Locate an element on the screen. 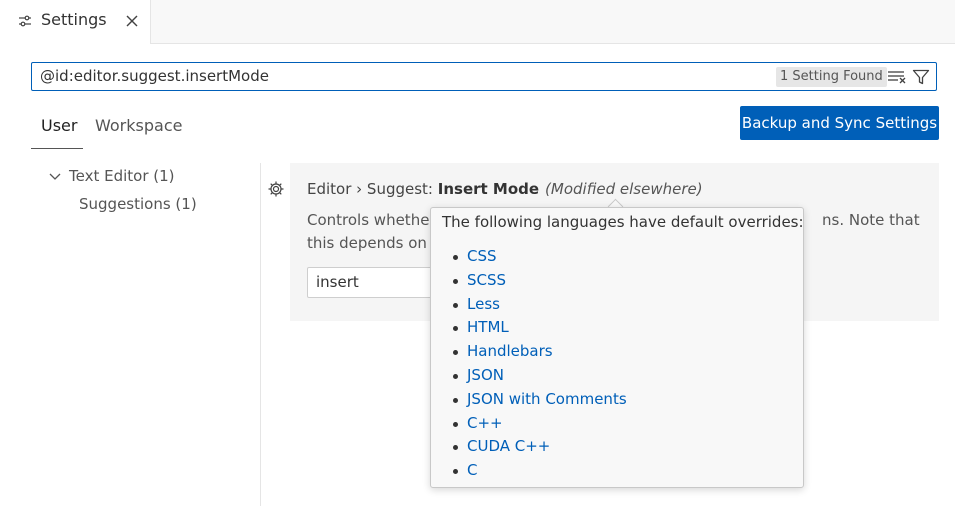  active-tab-indicator is located at coordinates (57, 148).